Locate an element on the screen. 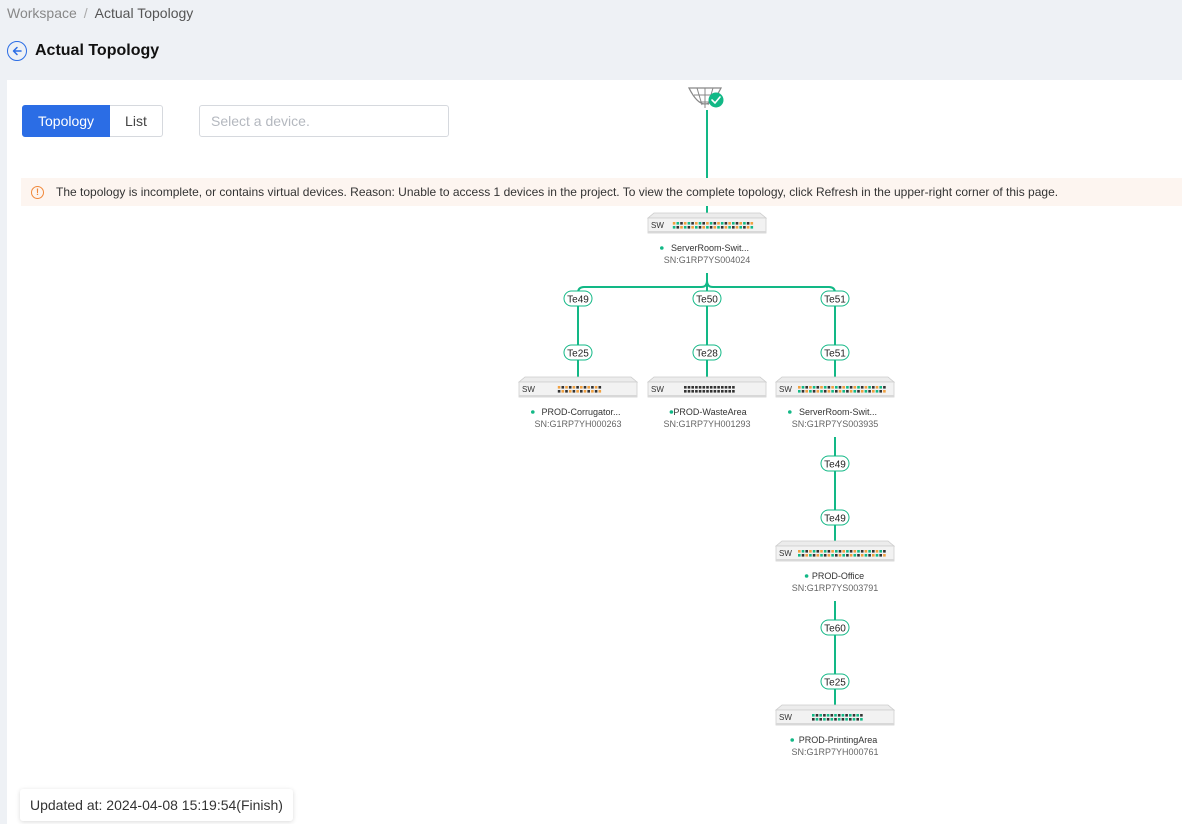 This screenshot has height=824, width=1182. update-status: Updated at: 2024-04-08 15:19:54(Finish) is located at coordinates (156, 805).